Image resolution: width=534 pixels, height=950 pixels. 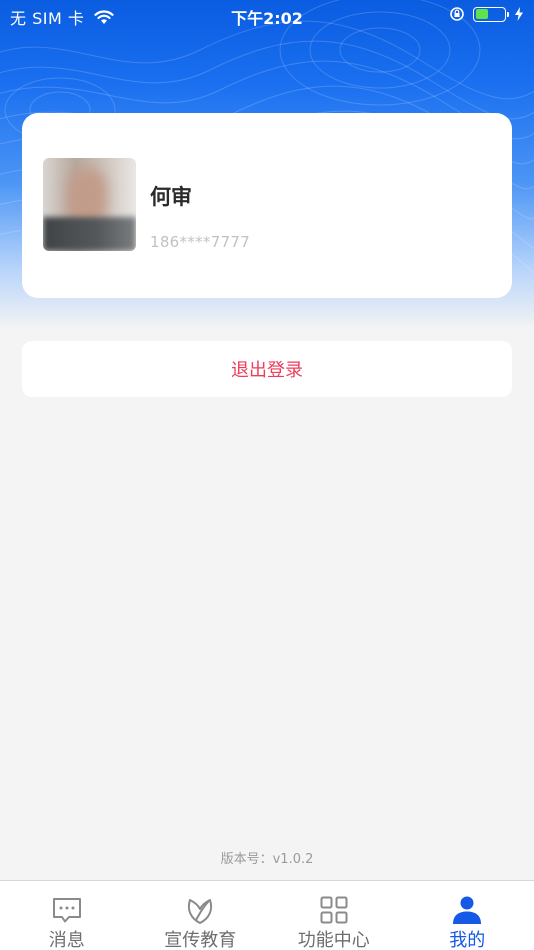 I want to click on battery-icon, so click(x=491, y=14).